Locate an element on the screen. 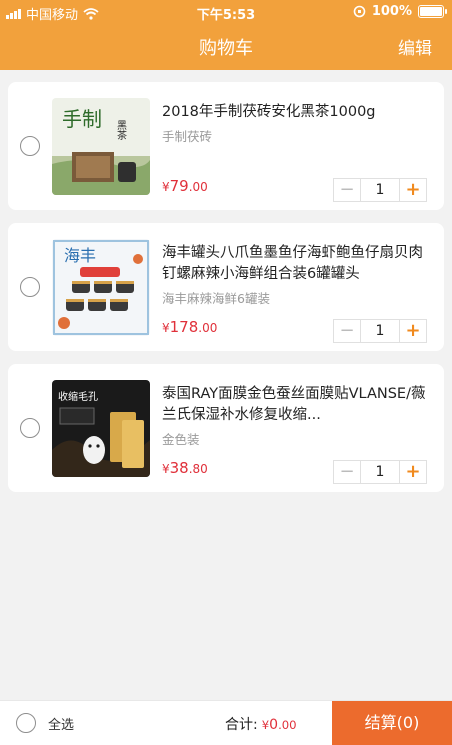  orientation-lock-icon is located at coordinates (359, 11).